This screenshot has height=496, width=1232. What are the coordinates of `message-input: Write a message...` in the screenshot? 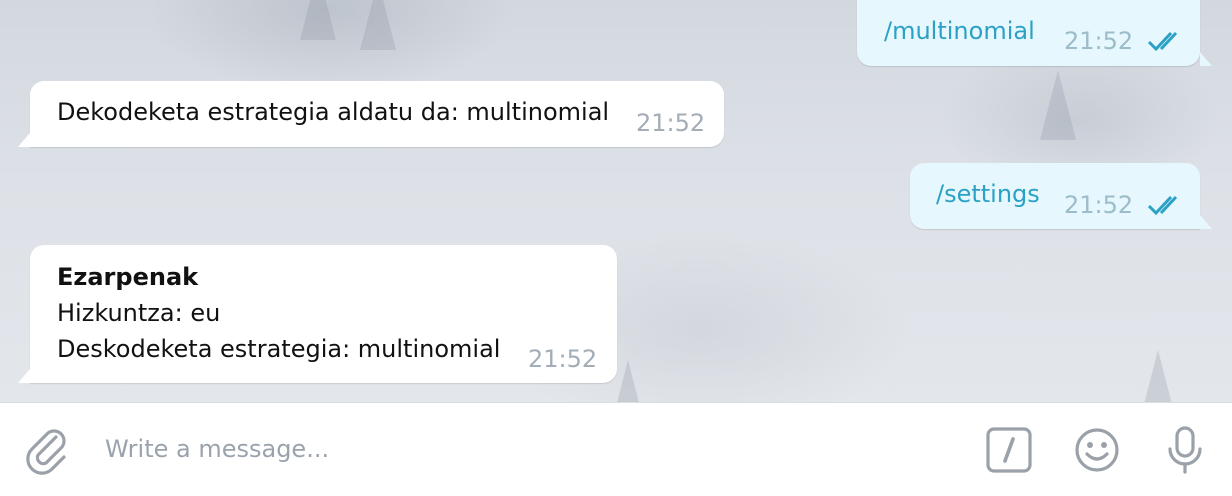 It's located at (525, 449).